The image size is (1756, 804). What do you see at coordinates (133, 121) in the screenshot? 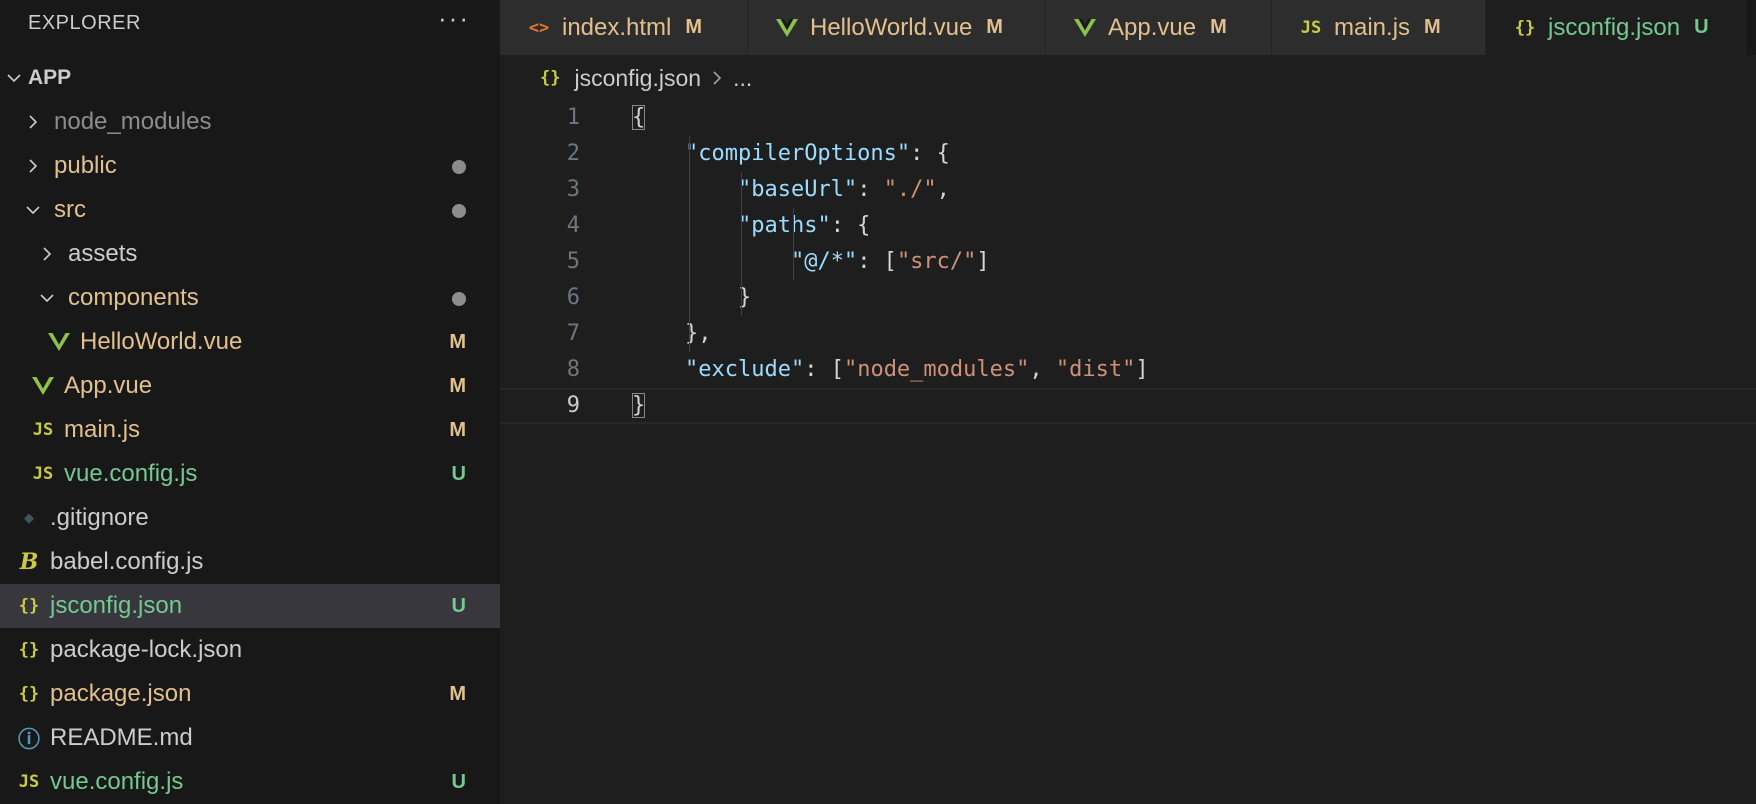
I see `tree-item-label: node_modules` at bounding box center [133, 121].